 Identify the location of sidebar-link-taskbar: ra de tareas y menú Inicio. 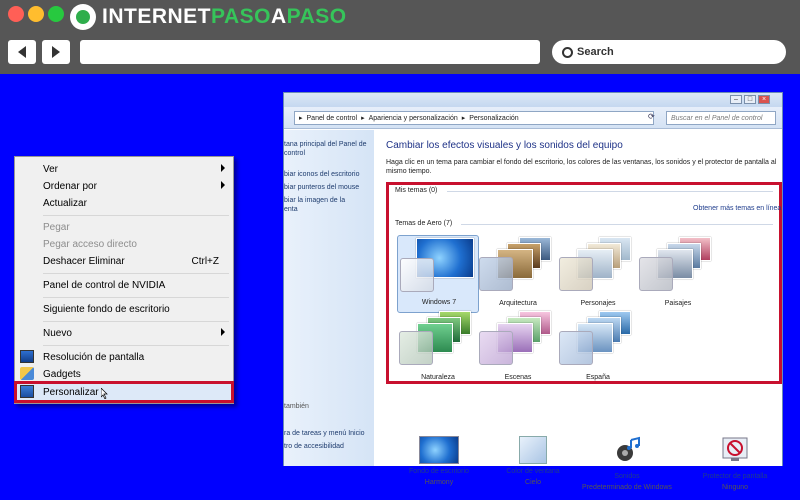
(328, 433).